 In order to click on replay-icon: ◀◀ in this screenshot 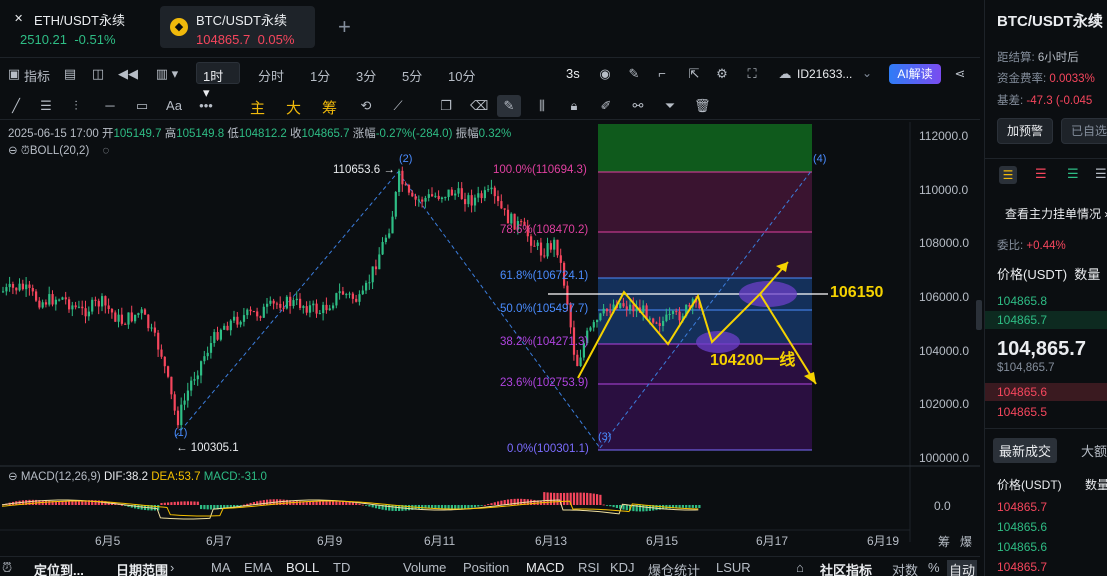, I will do `click(128, 74)`.